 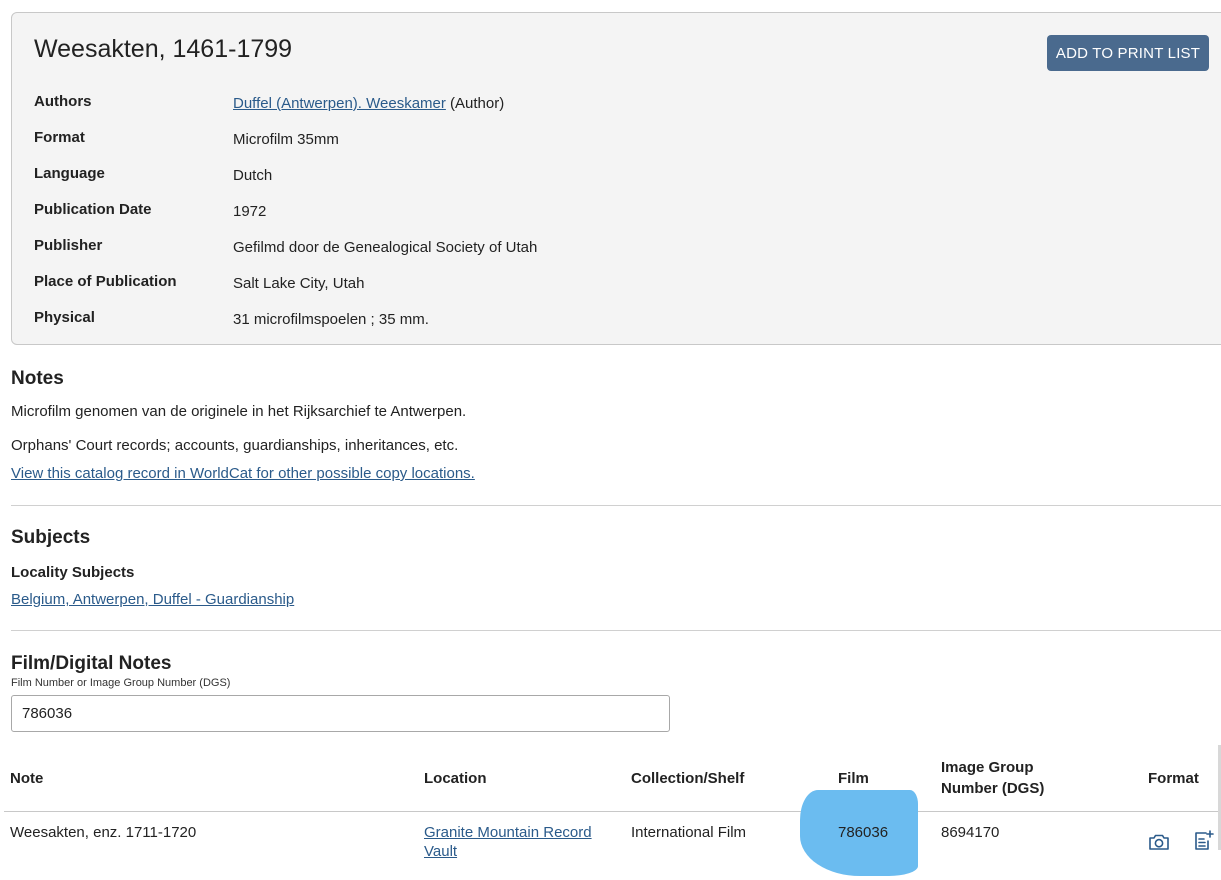 What do you see at coordinates (688, 778) in the screenshot?
I see `column-header-collection: Collection/Shelf` at bounding box center [688, 778].